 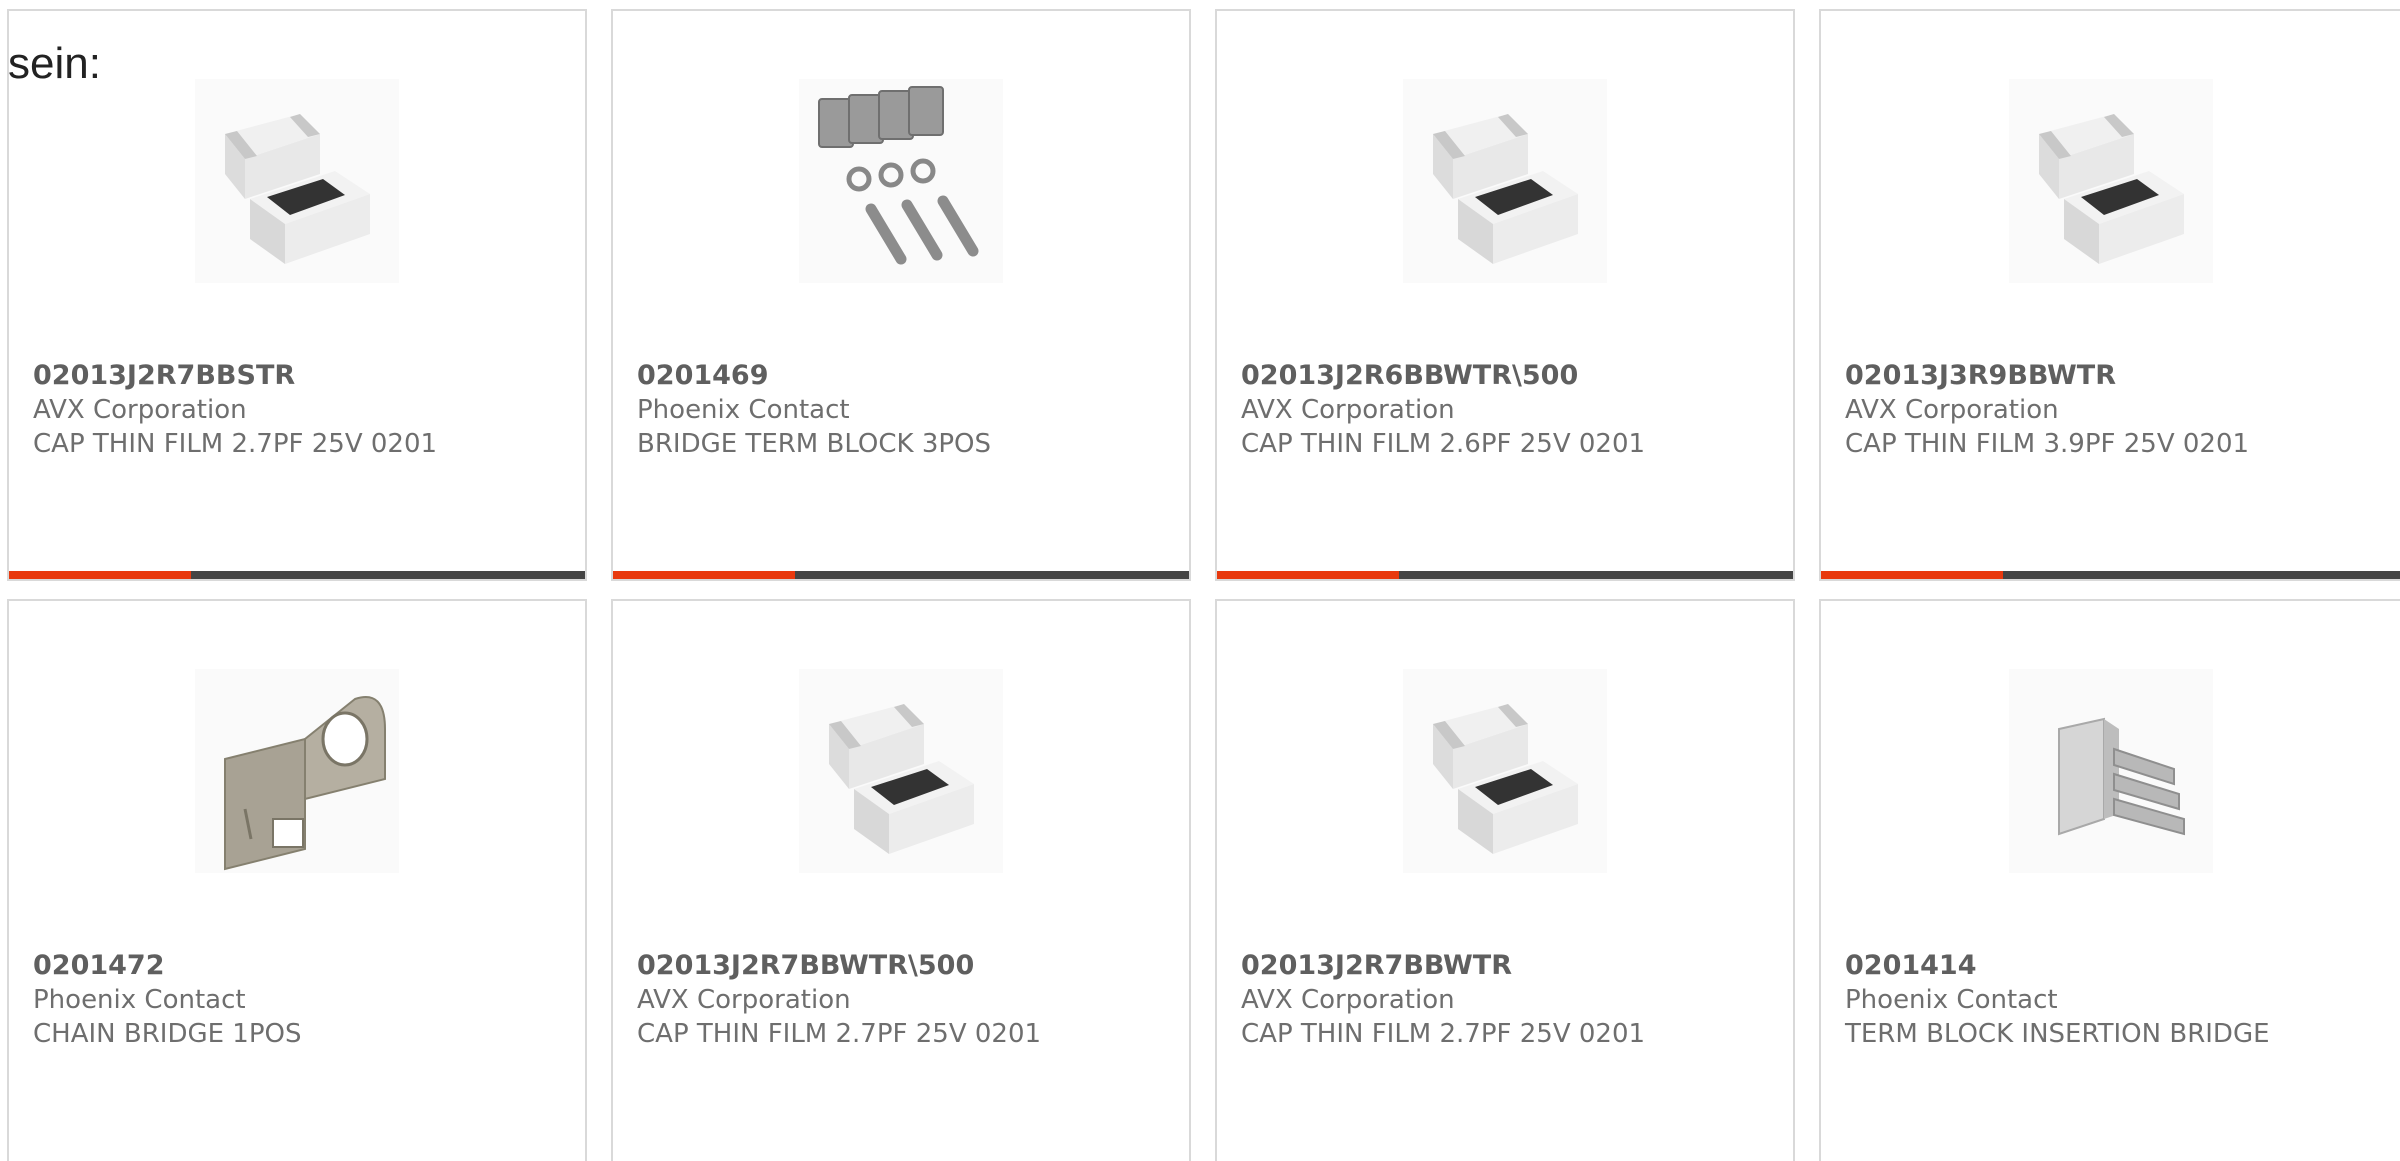 I want to click on part-number: 02013J2R7BBWTR\500, so click(x=908, y=966).